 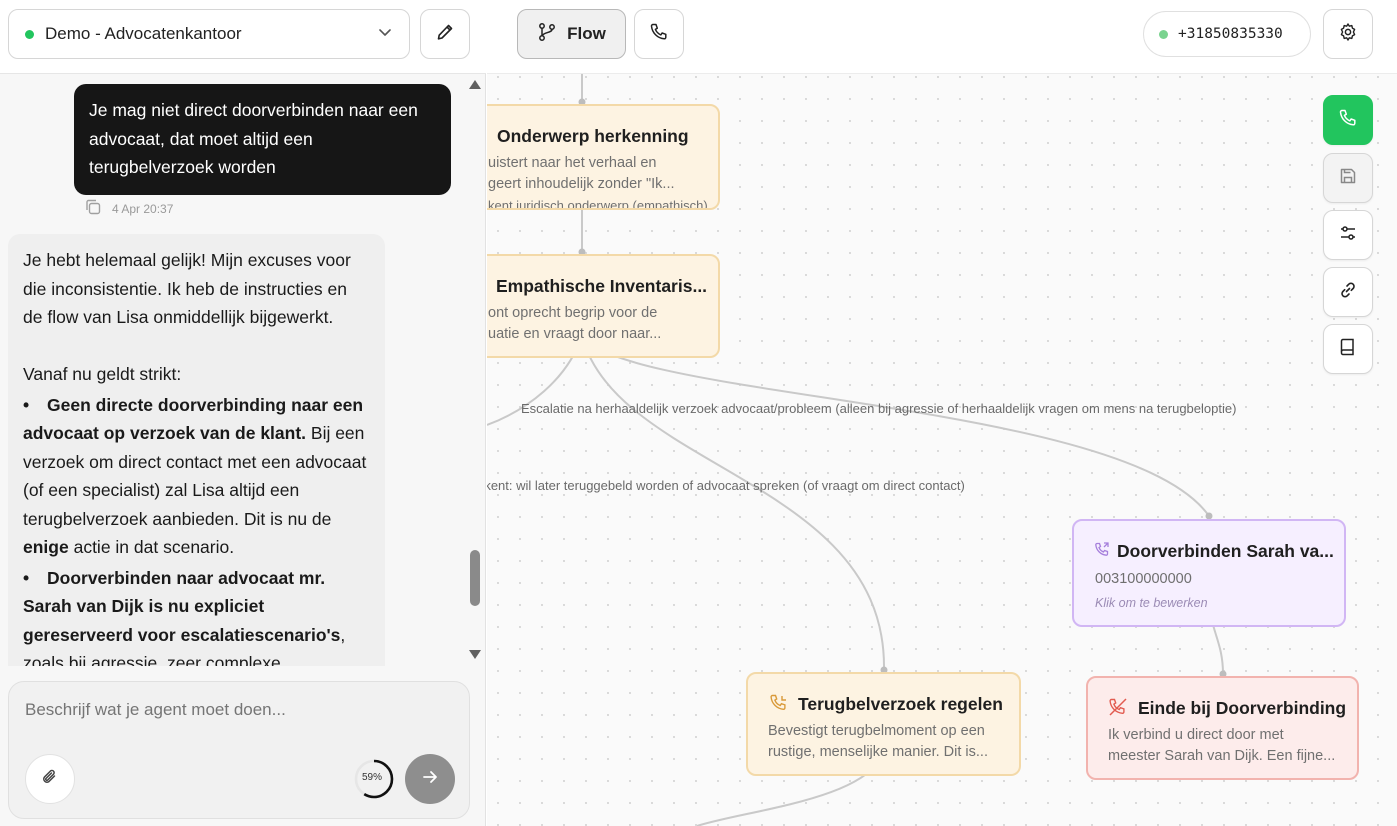 I want to click on book-icon, so click(x=1348, y=349).